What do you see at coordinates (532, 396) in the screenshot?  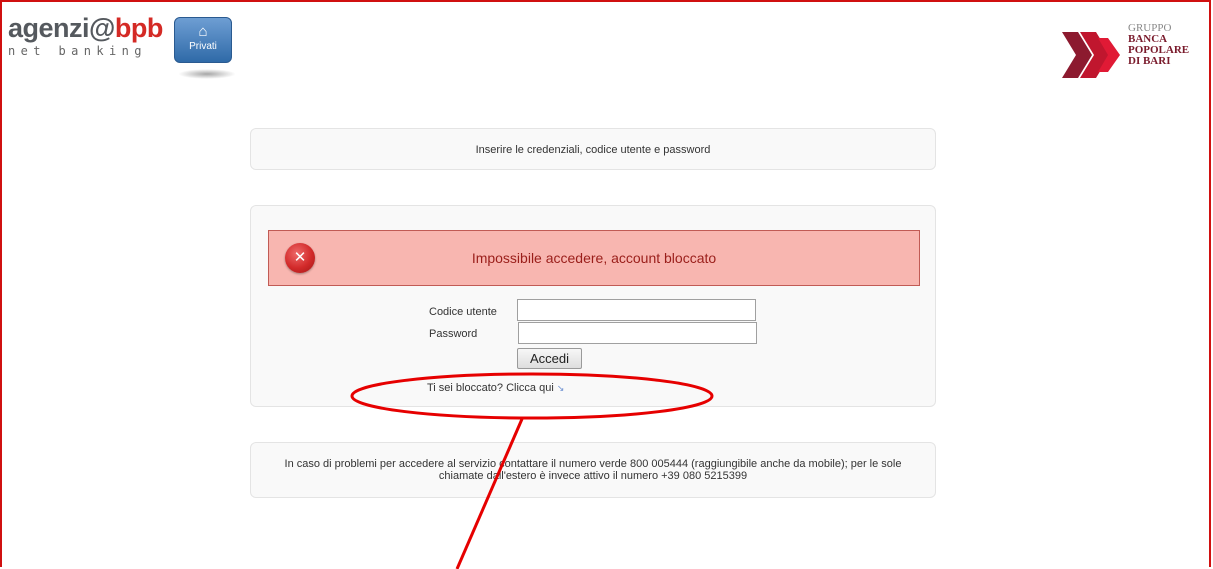 I see `highlight-ellipse` at bounding box center [532, 396].